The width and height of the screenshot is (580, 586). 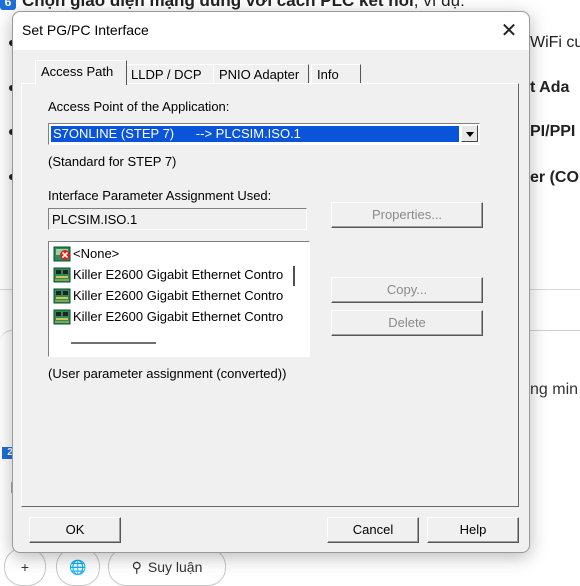 I want to click on delete-button: Delete, so click(x=407, y=323).